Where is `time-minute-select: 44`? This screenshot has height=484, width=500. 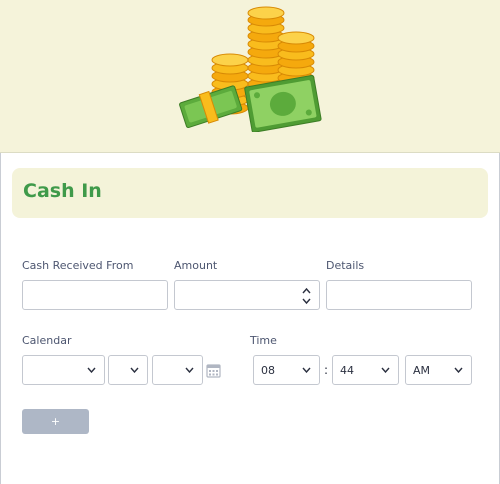 time-minute-select: 44 is located at coordinates (365, 370).